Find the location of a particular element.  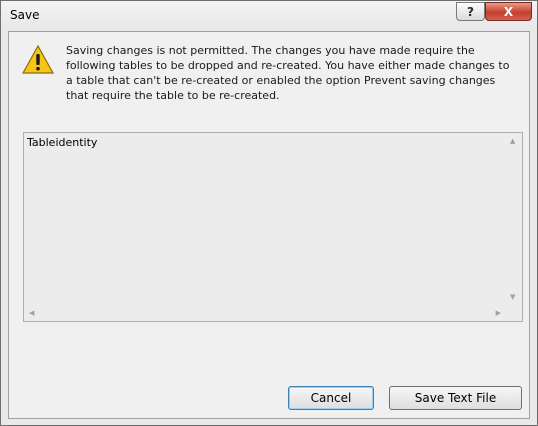

list-item: Tableidentity is located at coordinates (62, 142).